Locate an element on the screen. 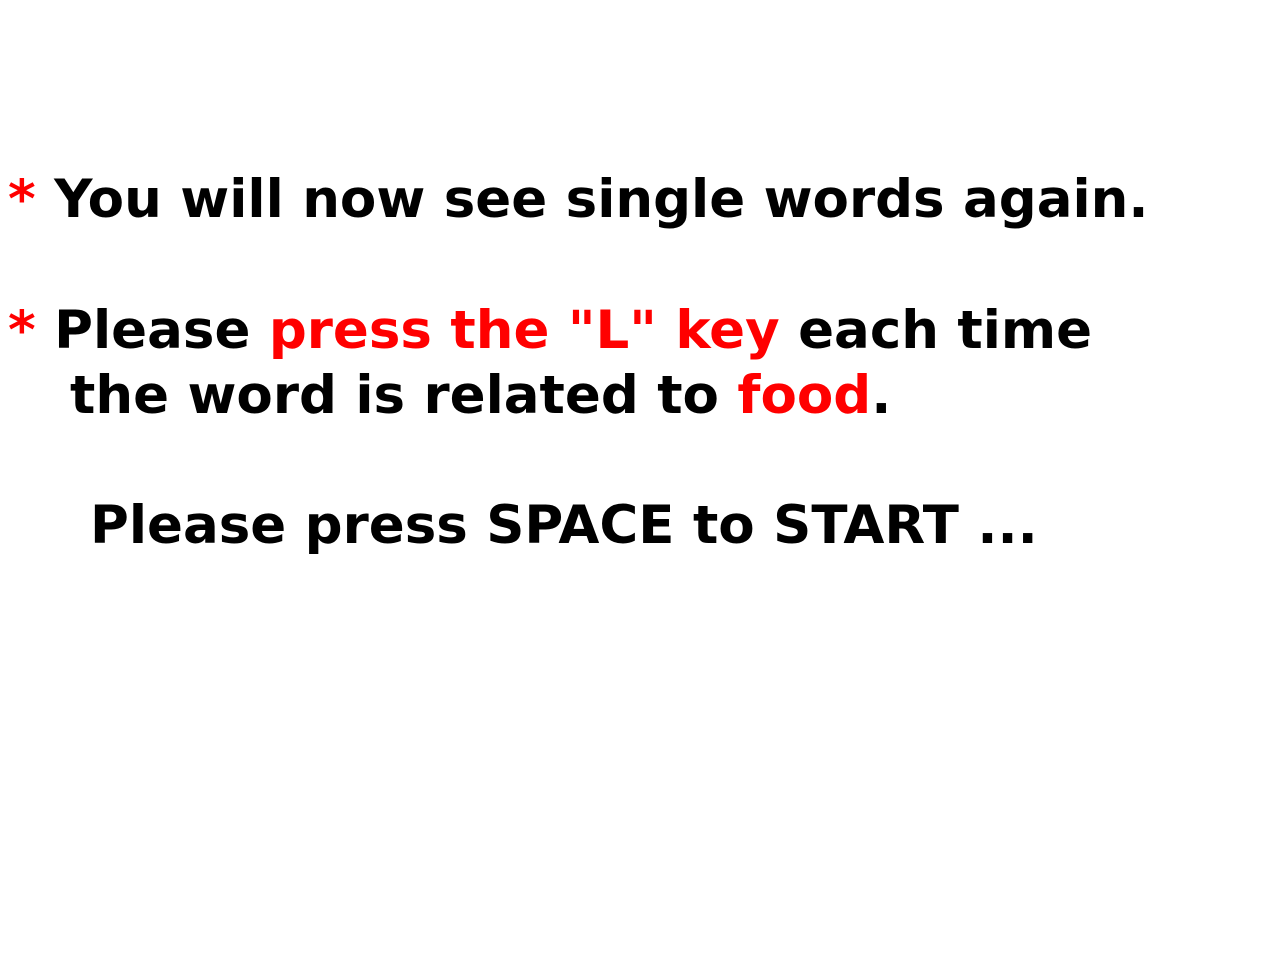 Image resolution: width=1280 pixels, height=960 pixels. instruction-line-3: the word is related to food. is located at coordinates (480, 396).